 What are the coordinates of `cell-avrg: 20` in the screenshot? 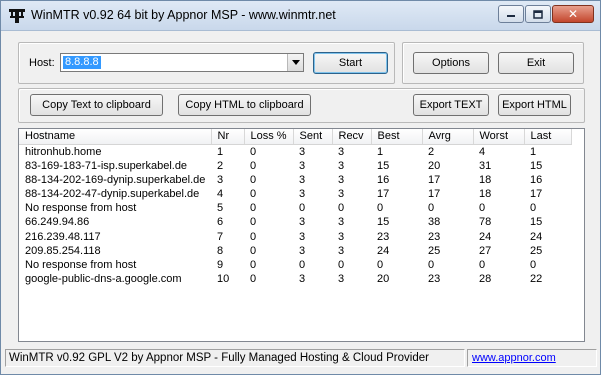 It's located at (434, 165).